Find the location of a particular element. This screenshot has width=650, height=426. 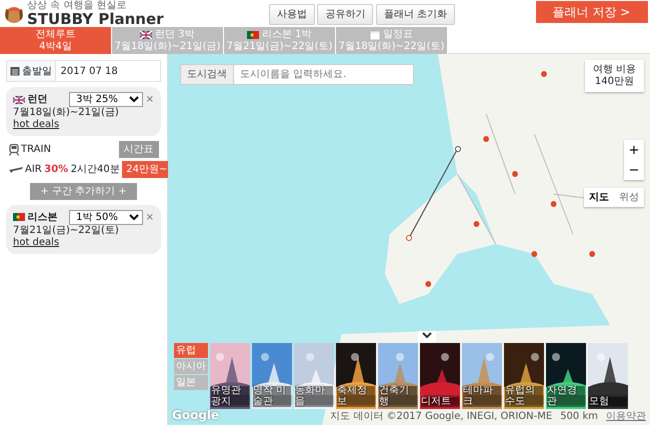

city-name: 리스본 is located at coordinates (43, 217).